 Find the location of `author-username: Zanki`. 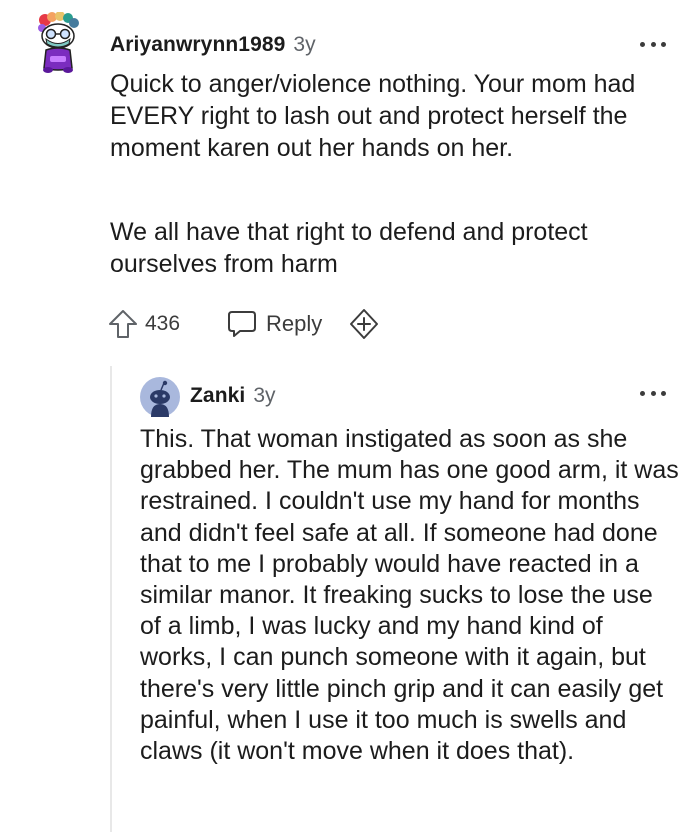

author-username: Zanki is located at coordinates (217, 396).